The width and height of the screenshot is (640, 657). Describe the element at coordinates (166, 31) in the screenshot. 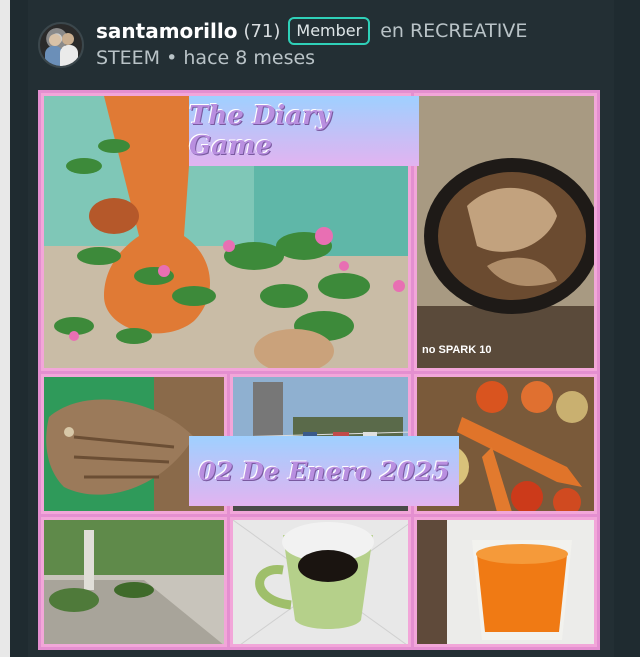

I see `author-link: santamorillo` at that location.